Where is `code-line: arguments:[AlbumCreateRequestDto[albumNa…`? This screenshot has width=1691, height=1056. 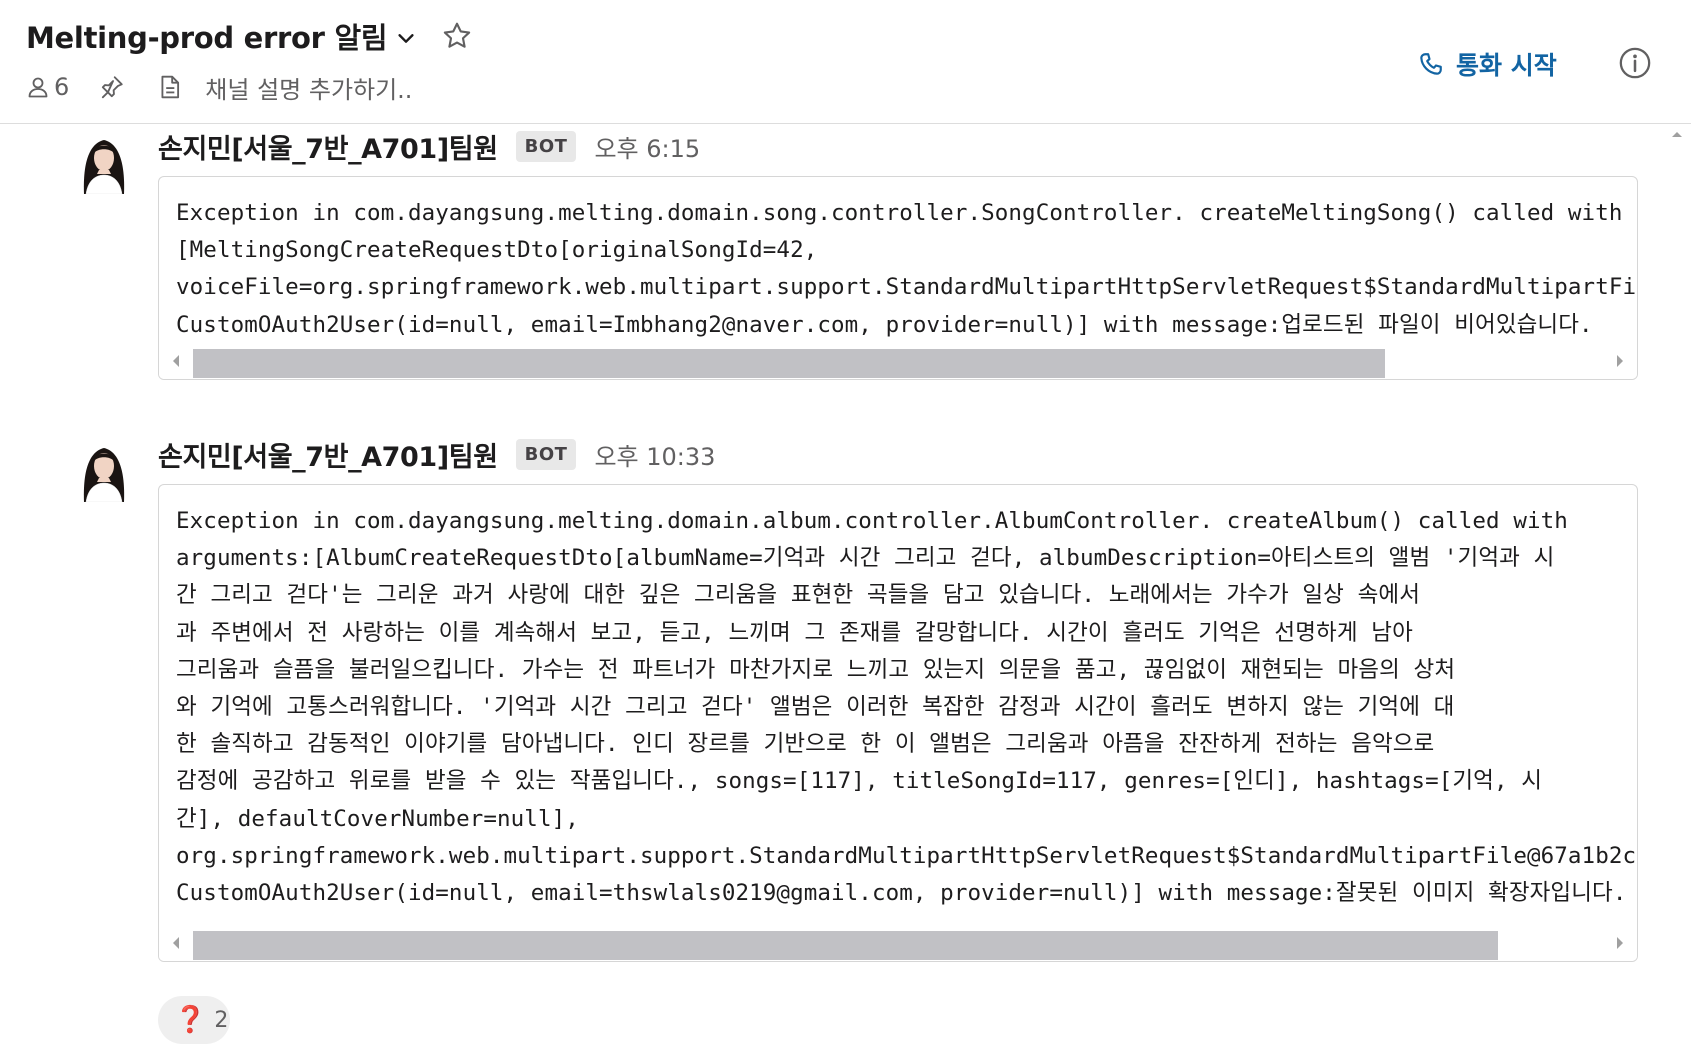
code-line: arguments:[AlbumCreateRequestDto[albumNa… is located at coordinates (865, 558).